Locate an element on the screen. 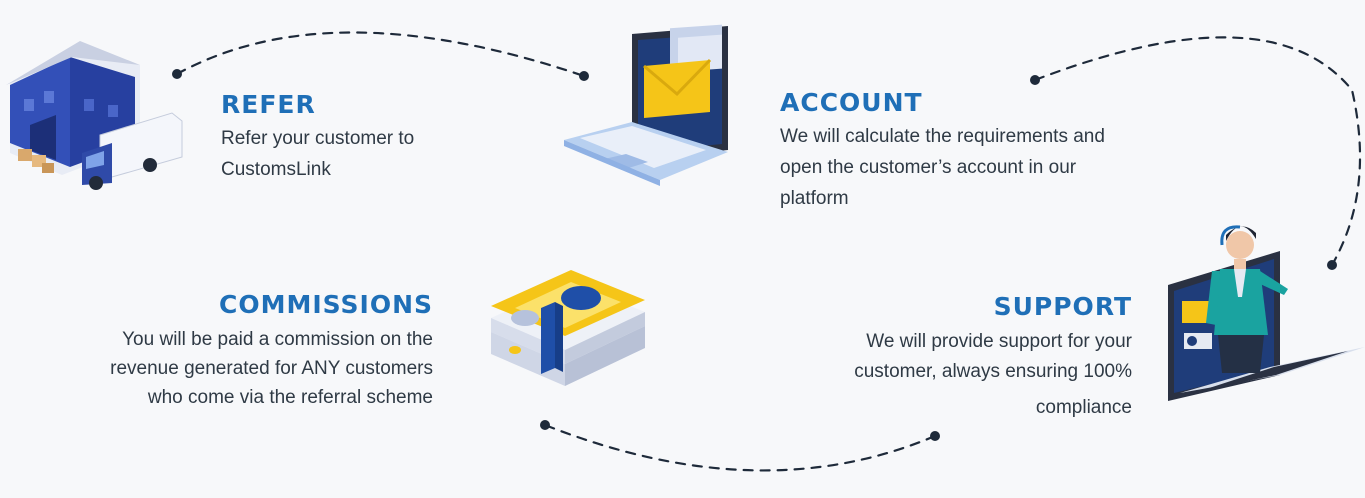  support-desc-line: customer, always ensuring 100% is located at coordinates (993, 371).